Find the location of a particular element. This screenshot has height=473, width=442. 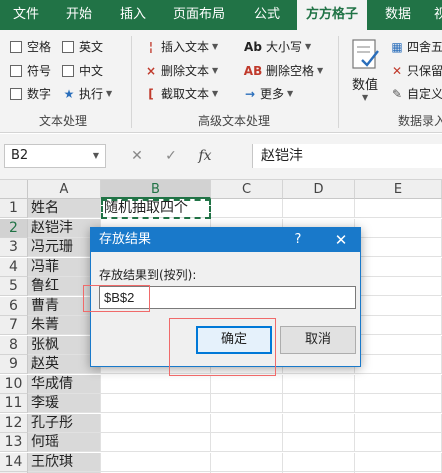

checkbox-symbol: 符号 is located at coordinates (30, 70).